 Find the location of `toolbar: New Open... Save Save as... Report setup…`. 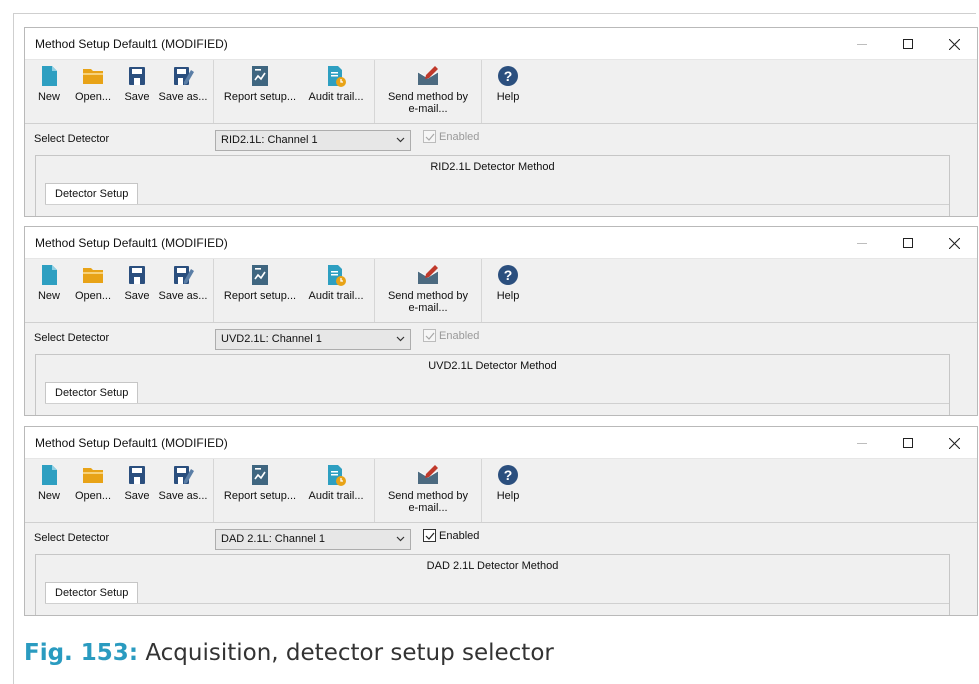

toolbar: New Open... Save Save as... Report setup… is located at coordinates (501, 491).